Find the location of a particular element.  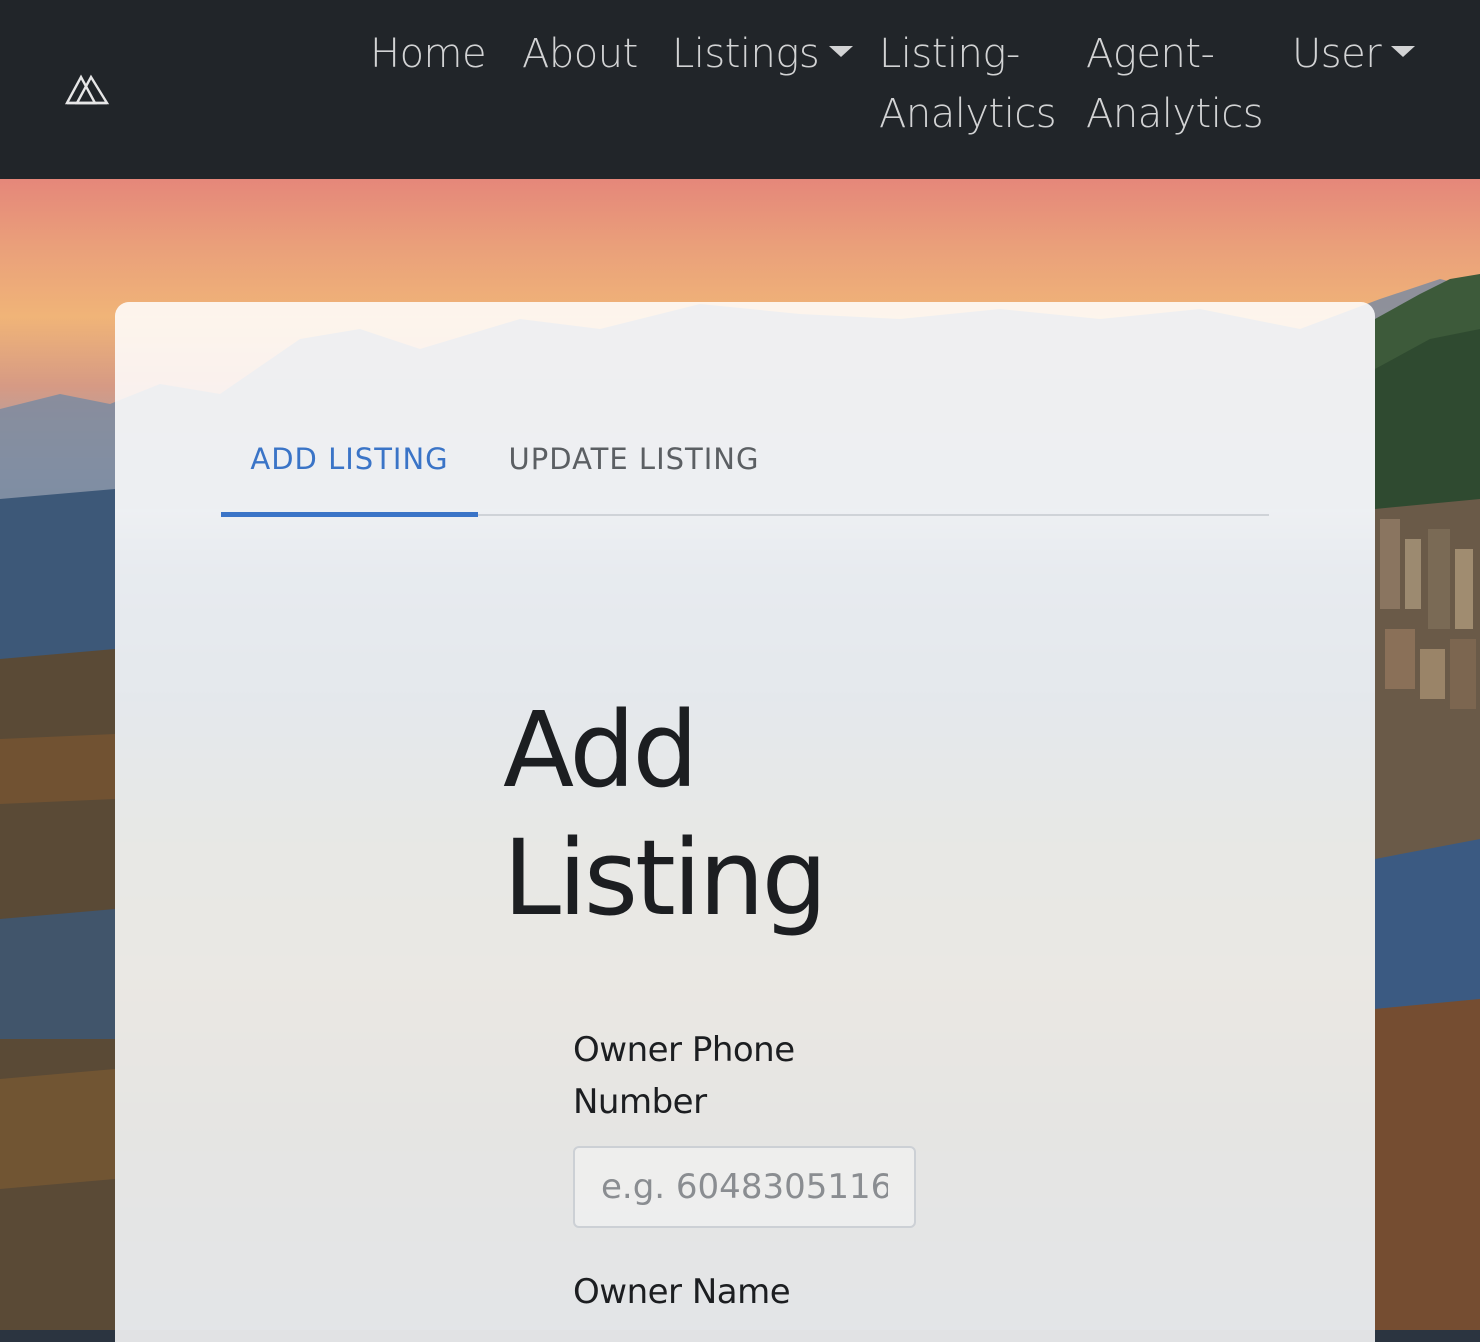

nav-user-label: User is located at coordinates (1337, 54).